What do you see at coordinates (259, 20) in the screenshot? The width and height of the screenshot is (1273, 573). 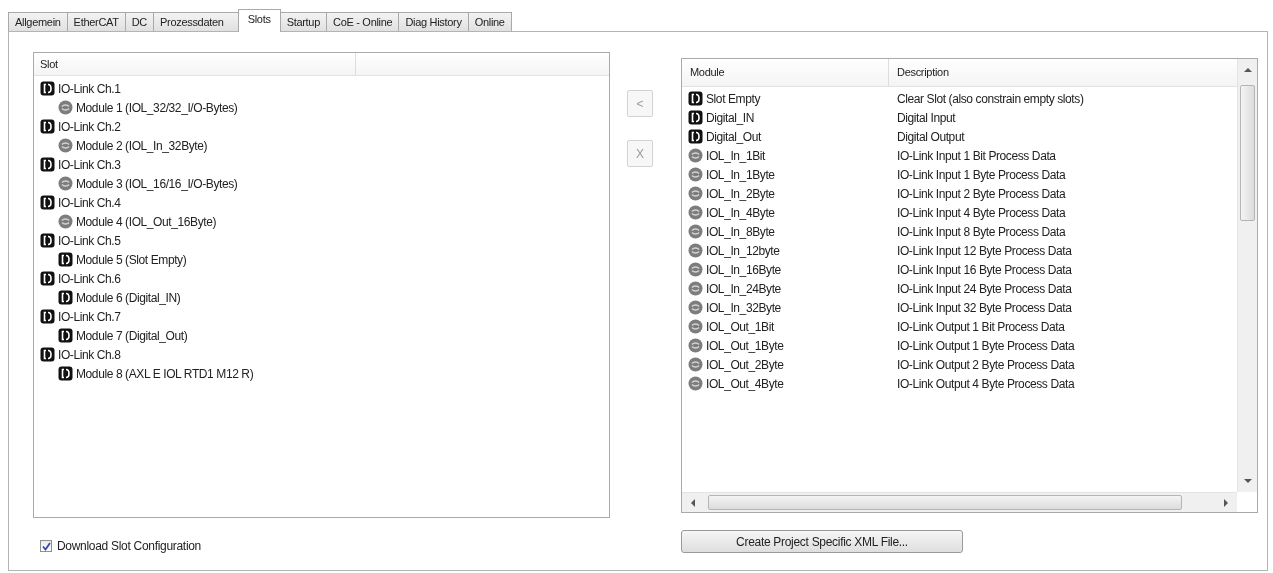 I see `tab: Slots` at bounding box center [259, 20].